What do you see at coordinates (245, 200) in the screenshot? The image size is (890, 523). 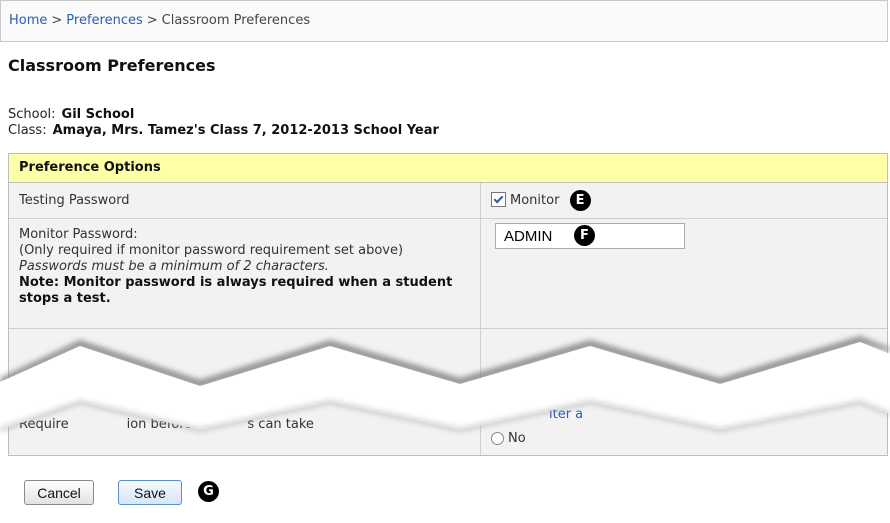 I see `testing-password-label: Testing Password` at bounding box center [245, 200].